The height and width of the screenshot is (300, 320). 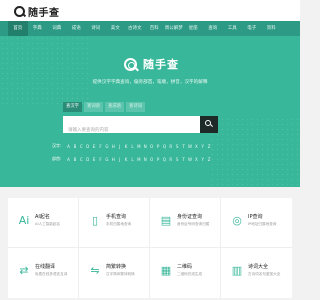 I want to click on book-icon: ▥, so click(x=237, y=270).